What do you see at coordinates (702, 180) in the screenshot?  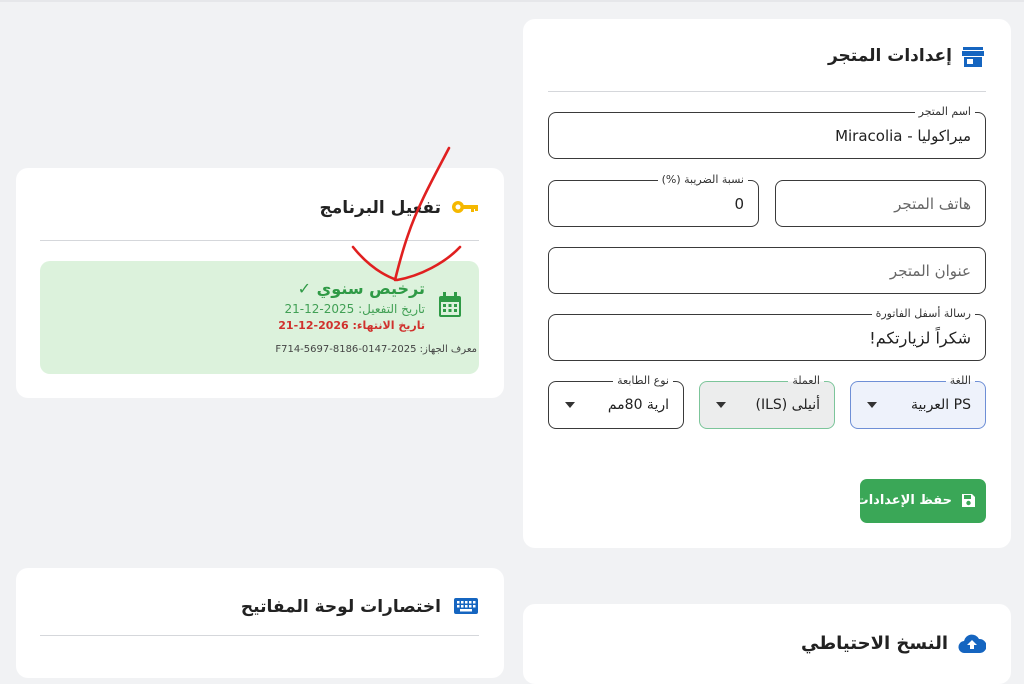 I see `tax-rate-label: نسبة الضريبة (%)` at bounding box center [702, 180].